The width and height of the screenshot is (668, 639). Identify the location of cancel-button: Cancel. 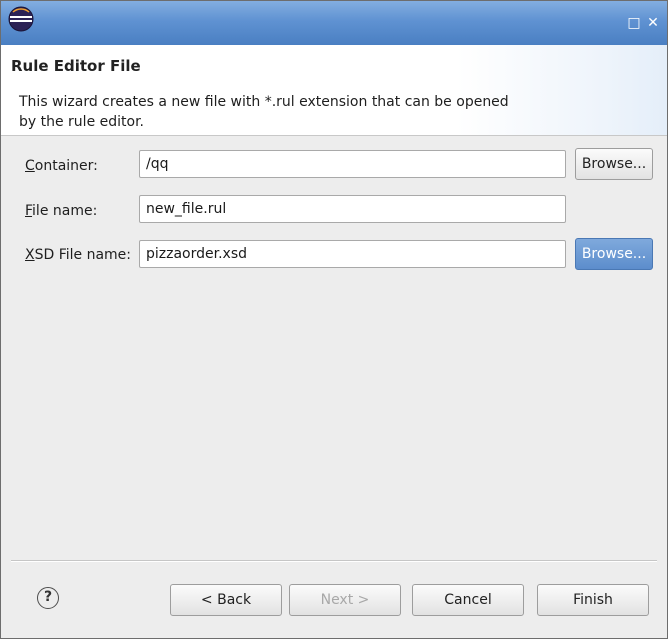
(468, 600).